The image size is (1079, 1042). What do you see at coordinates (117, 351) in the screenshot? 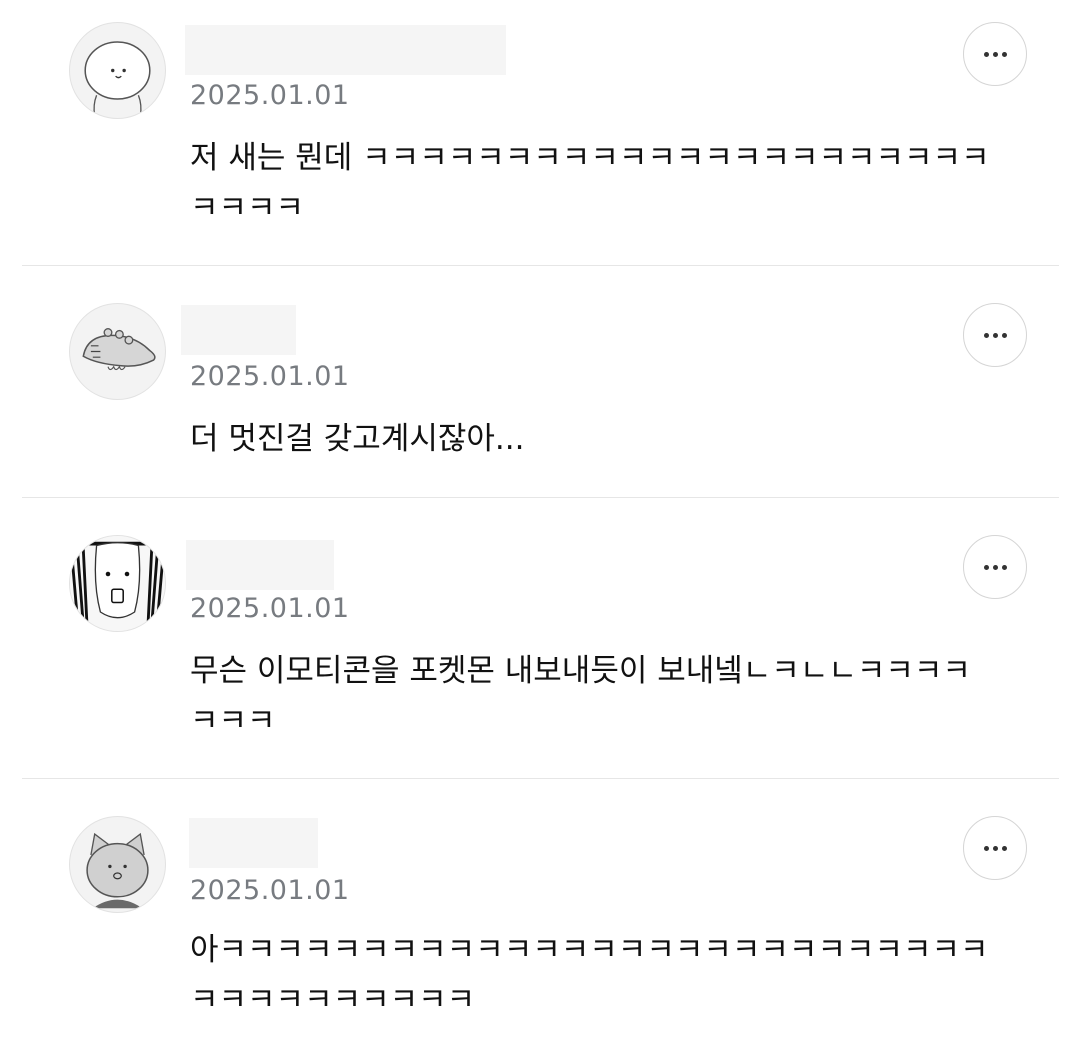
I see `dinosaur-avatar-icon` at bounding box center [117, 351].